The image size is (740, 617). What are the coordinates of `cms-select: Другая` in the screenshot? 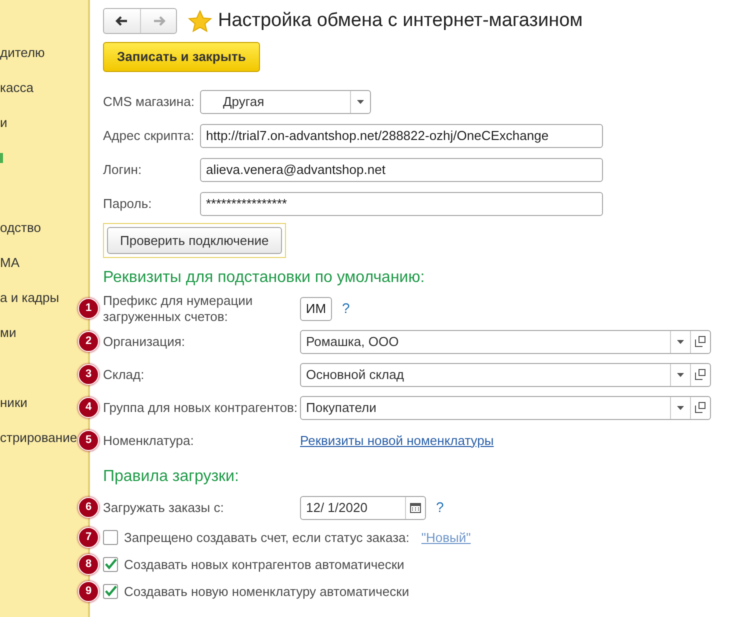 It's located at (285, 102).